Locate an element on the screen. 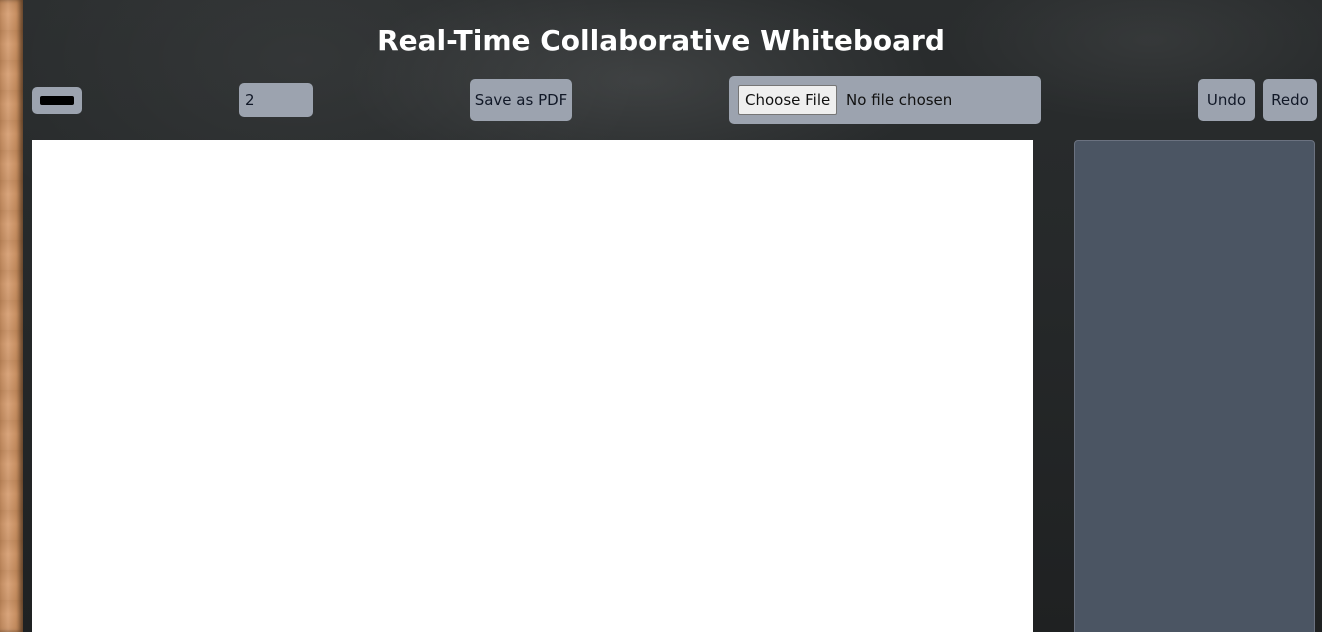 This screenshot has height=632, width=1322. color-picker is located at coordinates (57, 100).